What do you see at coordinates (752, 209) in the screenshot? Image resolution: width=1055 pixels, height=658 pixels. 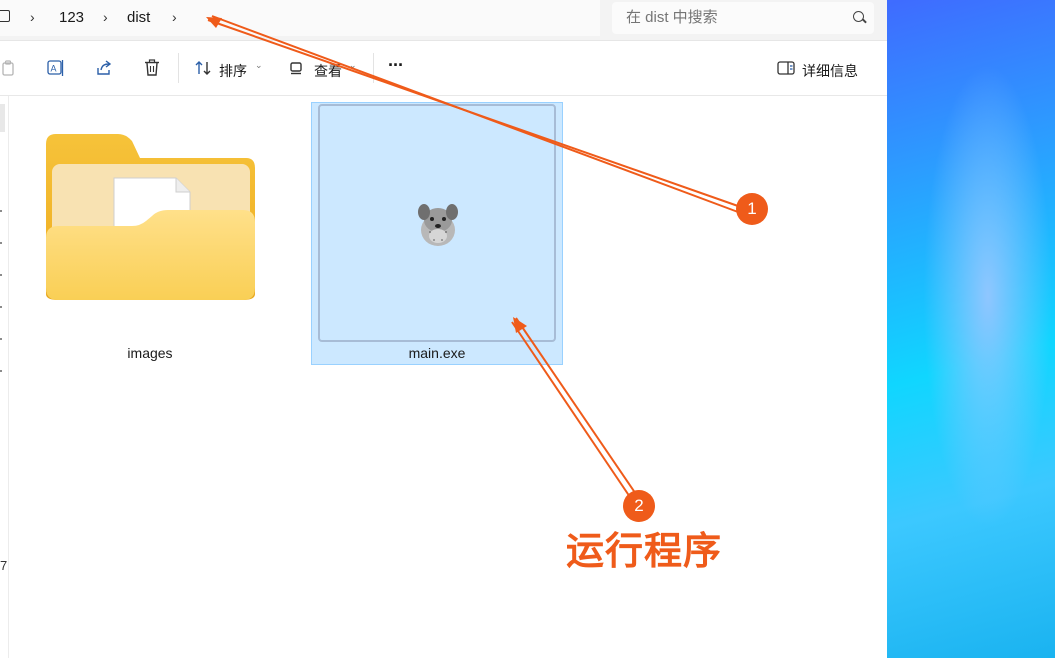 I see `step-badge-1: 1` at bounding box center [752, 209].